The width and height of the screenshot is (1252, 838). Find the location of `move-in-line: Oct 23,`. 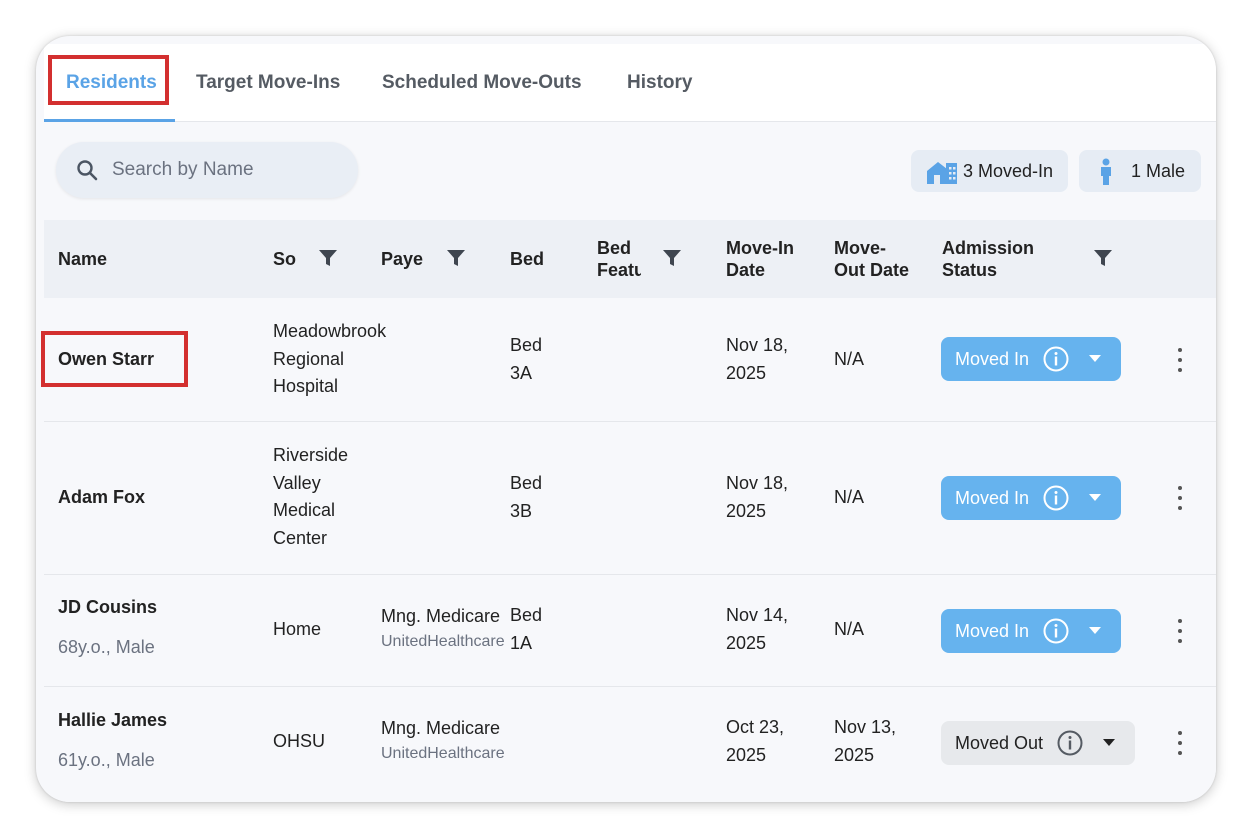

move-in-line: Oct 23, is located at coordinates (755, 727).